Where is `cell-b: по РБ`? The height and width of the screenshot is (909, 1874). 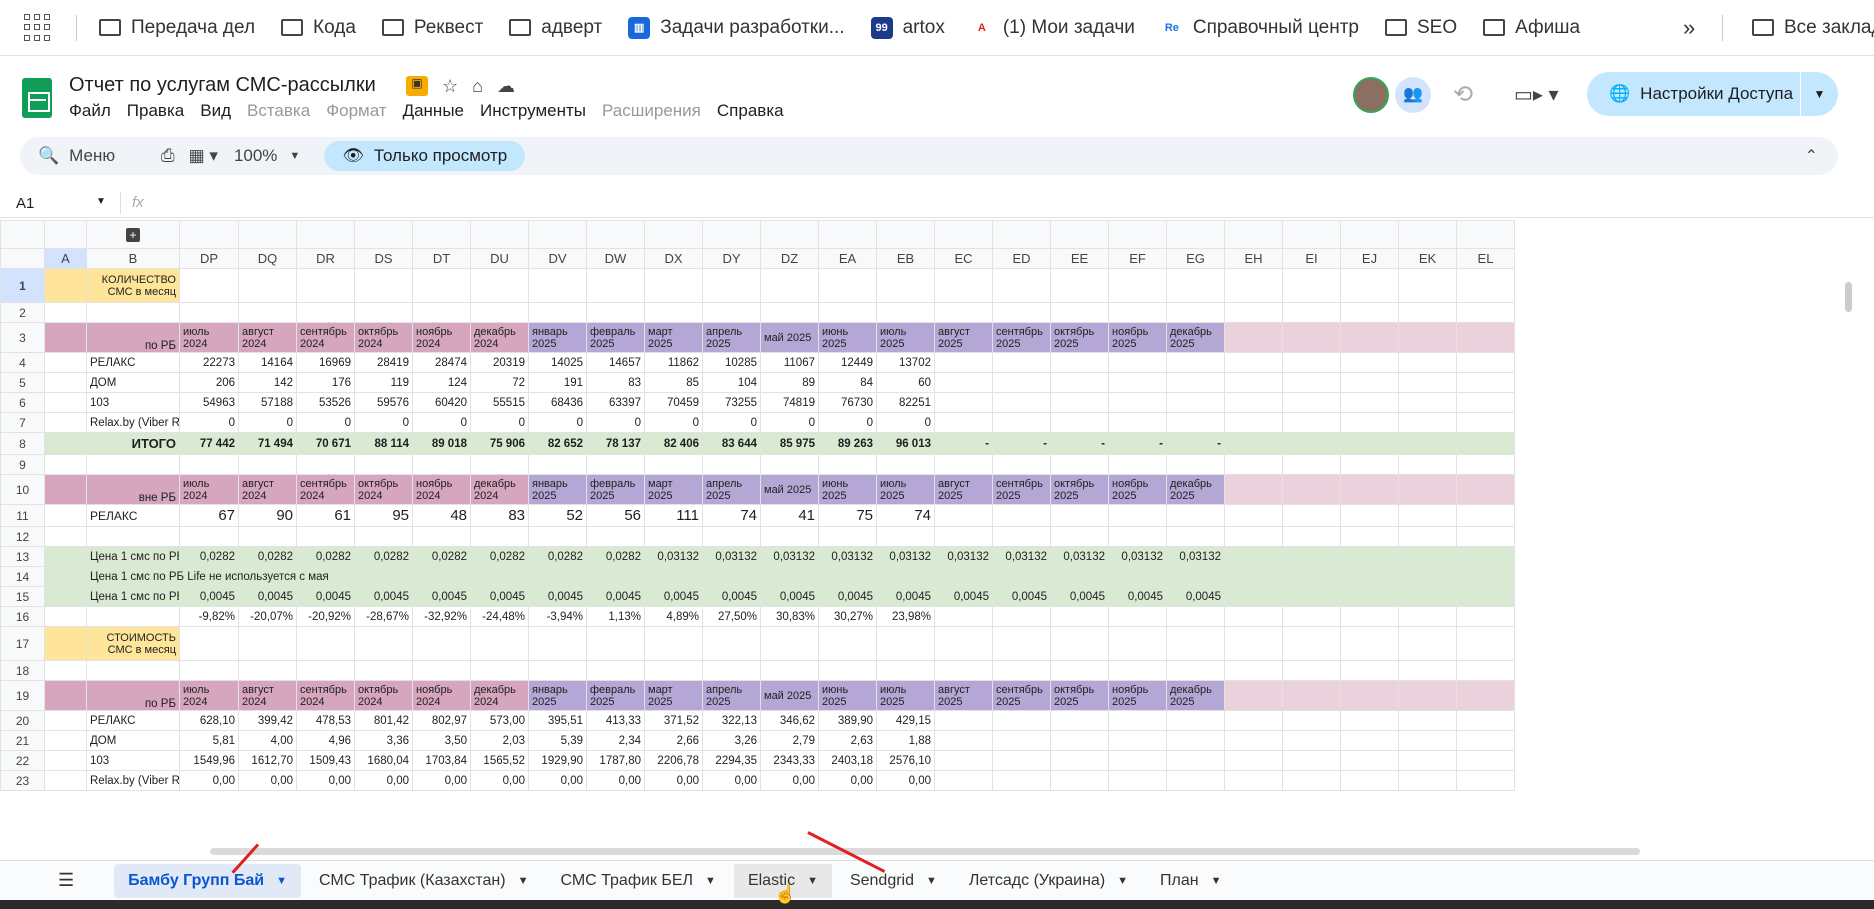 cell-b: по РБ is located at coordinates (133, 695).